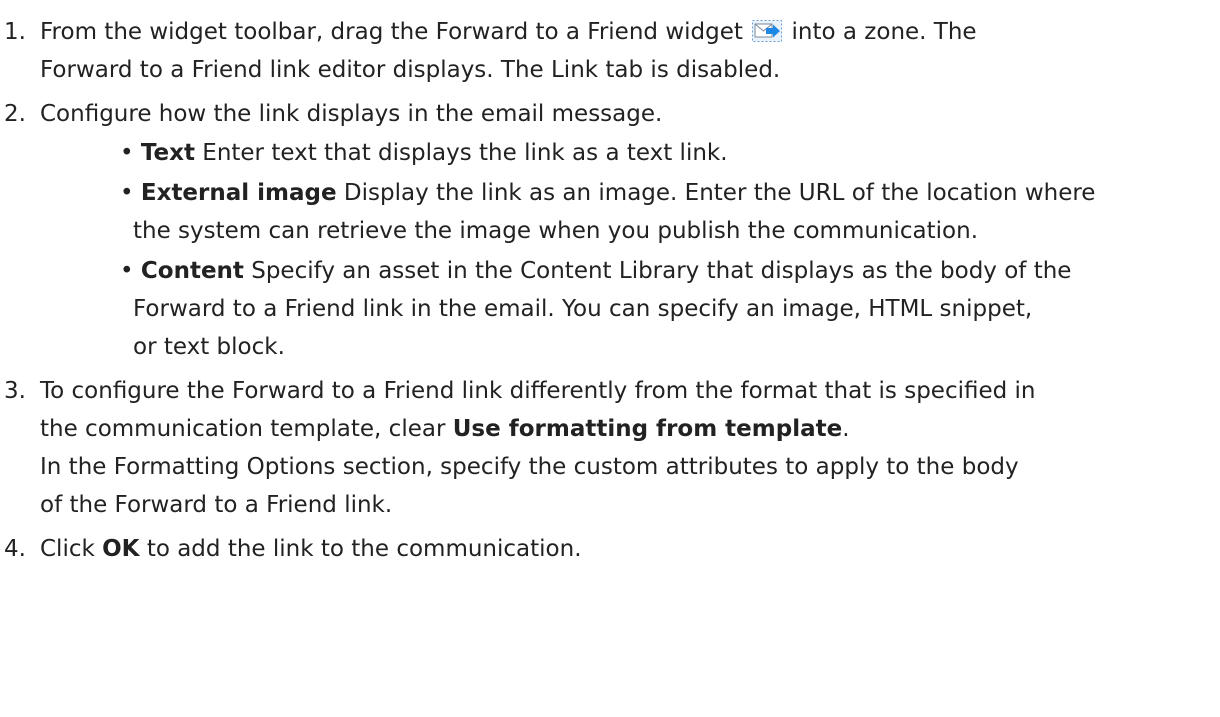  Describe the element at coordinates (647, 429) in the screenshot. I see `option-name: Use formatting from template` at that location.